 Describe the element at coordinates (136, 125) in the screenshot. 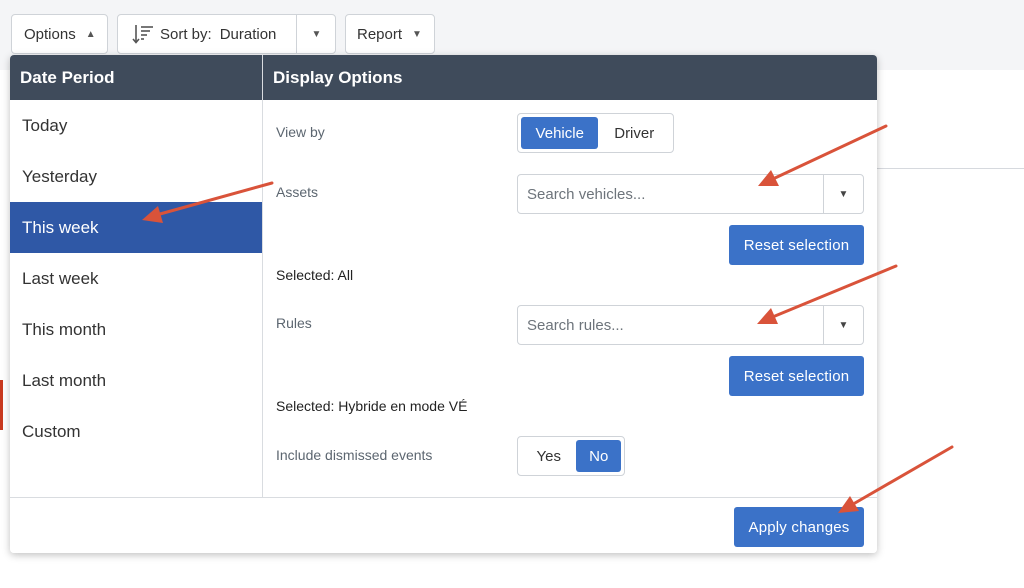

I see `period-item-today: Today` at that location.